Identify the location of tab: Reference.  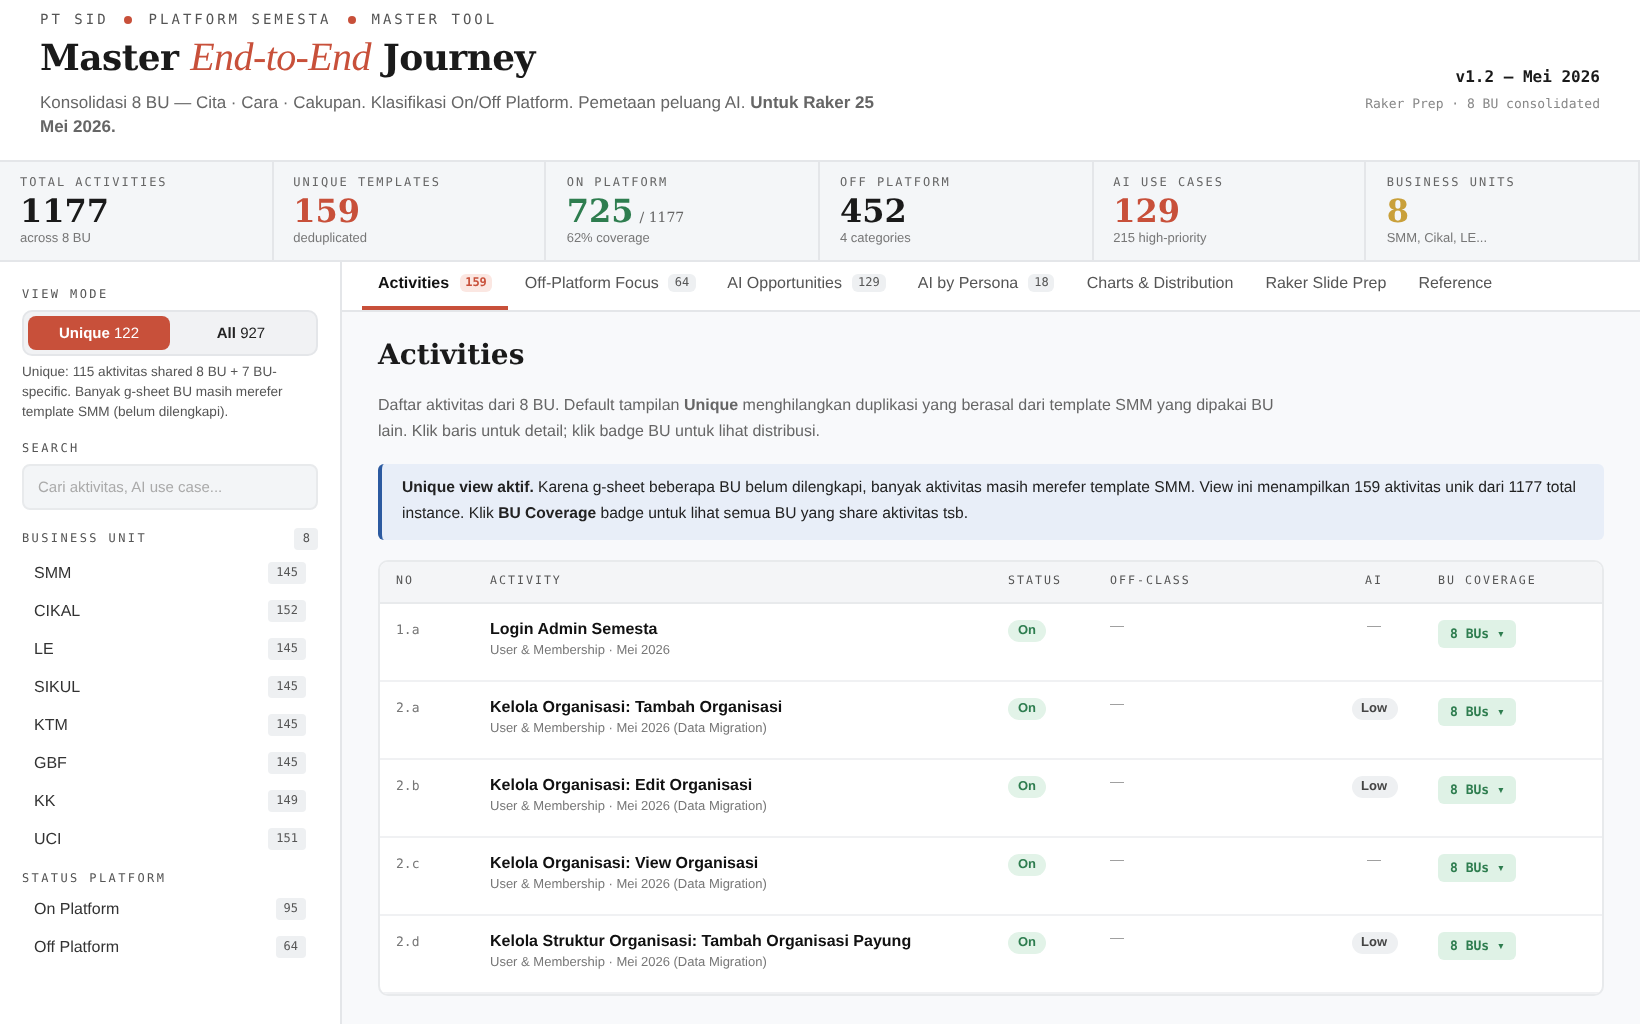
(1455, 286).